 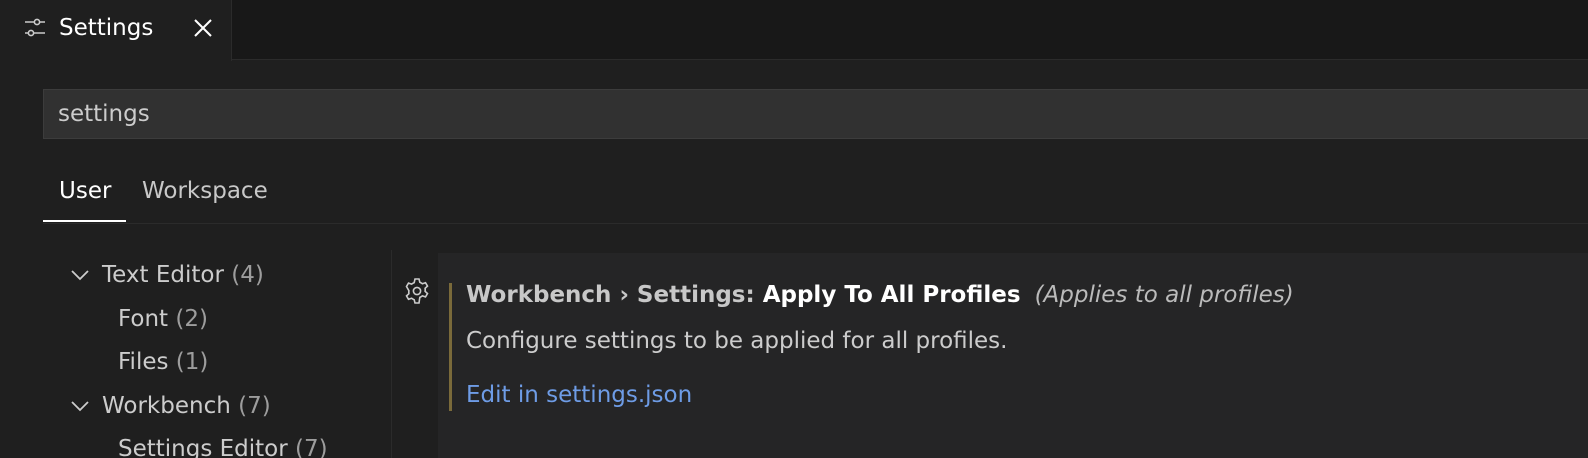 What do you see at coordinates (203, 28) in the screenshot?
I see `close-icon` at bounding box center [203, 28].